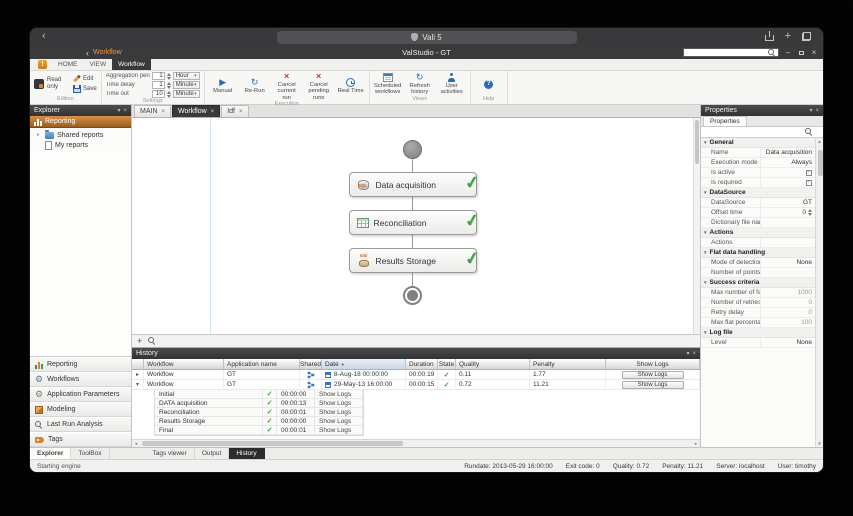 The image size is (853, 516). Describe the element at coordinates (416, 443) in the screenshot. I see `history-horizontal-scrollbar: ◂ ▸` at that location.